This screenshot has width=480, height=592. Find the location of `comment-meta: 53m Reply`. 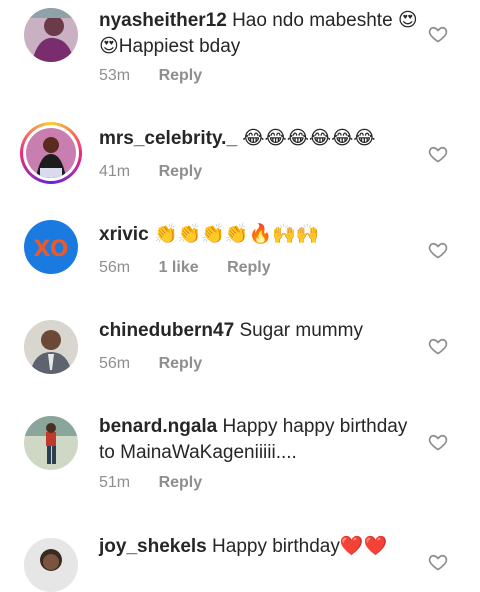

comment-meta: 53m Reply is located at coordinates (162, 76).